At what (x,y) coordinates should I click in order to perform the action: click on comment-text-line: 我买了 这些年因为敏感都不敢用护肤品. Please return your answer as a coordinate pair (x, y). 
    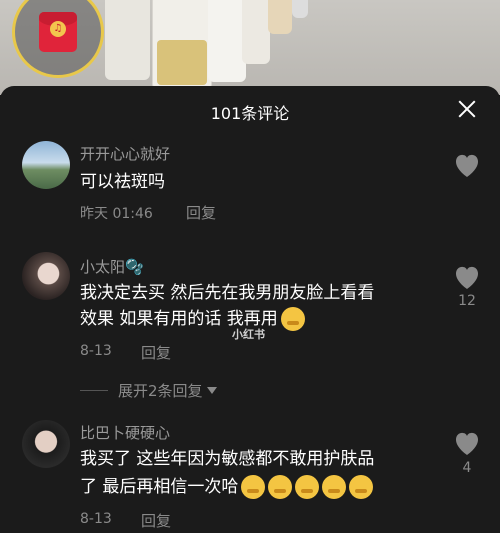
    Looking at the image, I should click on (227, 459).